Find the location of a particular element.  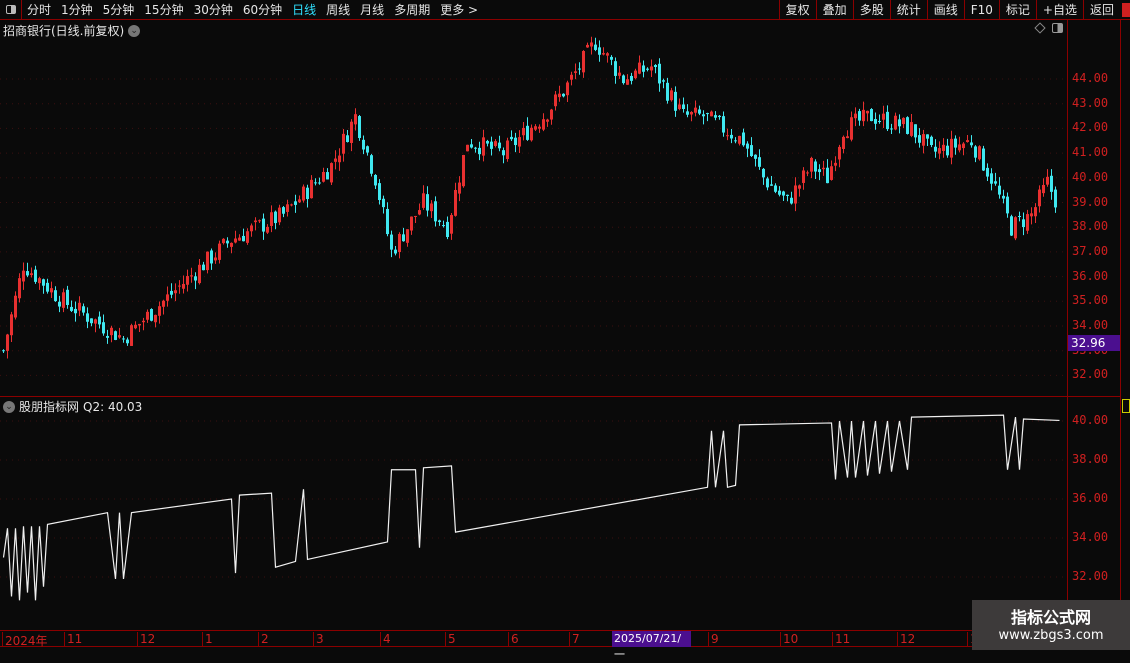

panel-divider is located at coordinates (560, 396).